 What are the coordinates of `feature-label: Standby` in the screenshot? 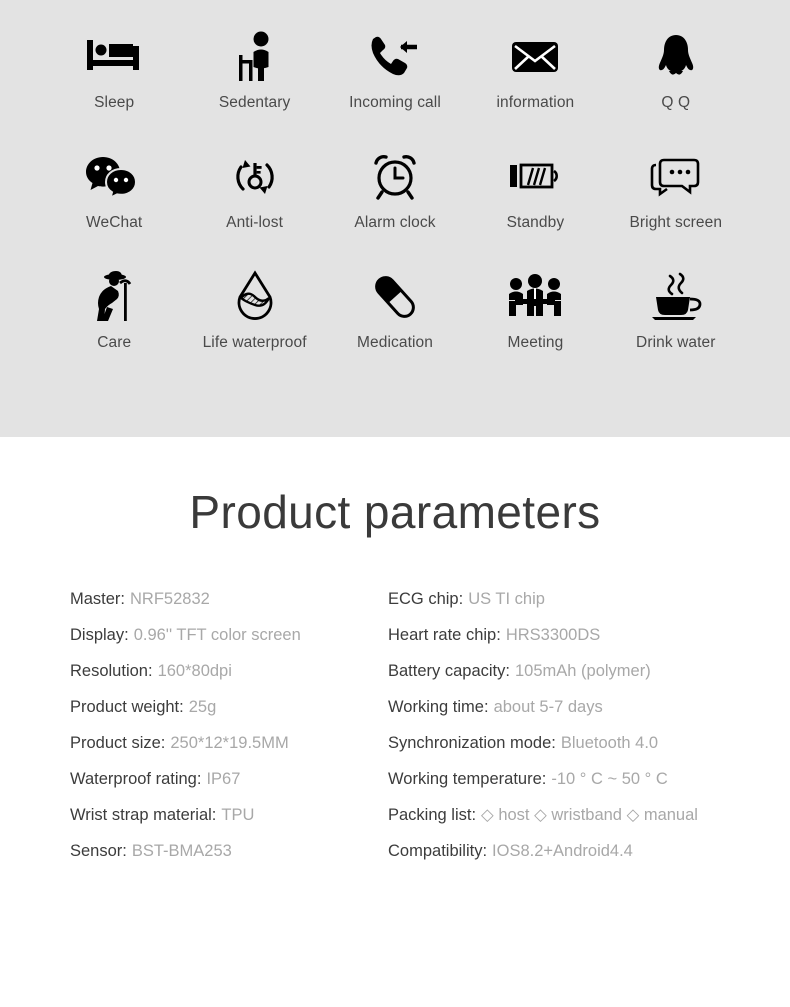 It's located at (535, 222).